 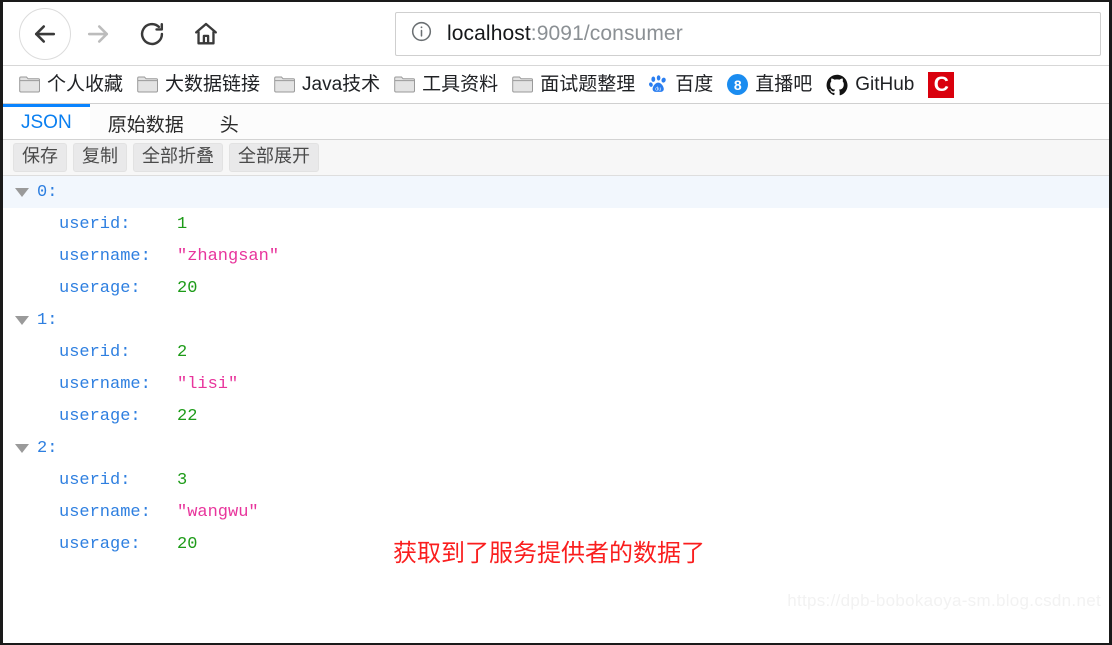 I want to click on bookmark-item-personal-collection: 个人收藏, so click(x=72, y=85).